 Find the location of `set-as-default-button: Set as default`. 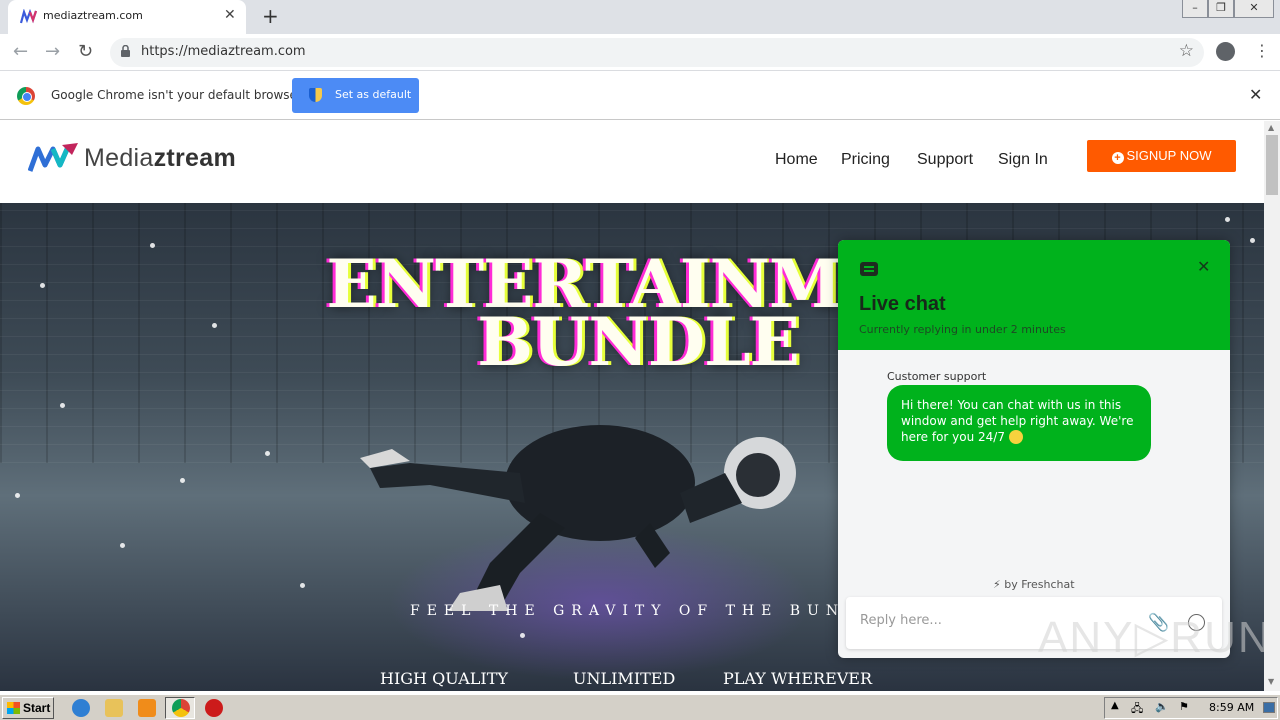

set-as-default-button: Set as default is located at coordinates (355, 95).